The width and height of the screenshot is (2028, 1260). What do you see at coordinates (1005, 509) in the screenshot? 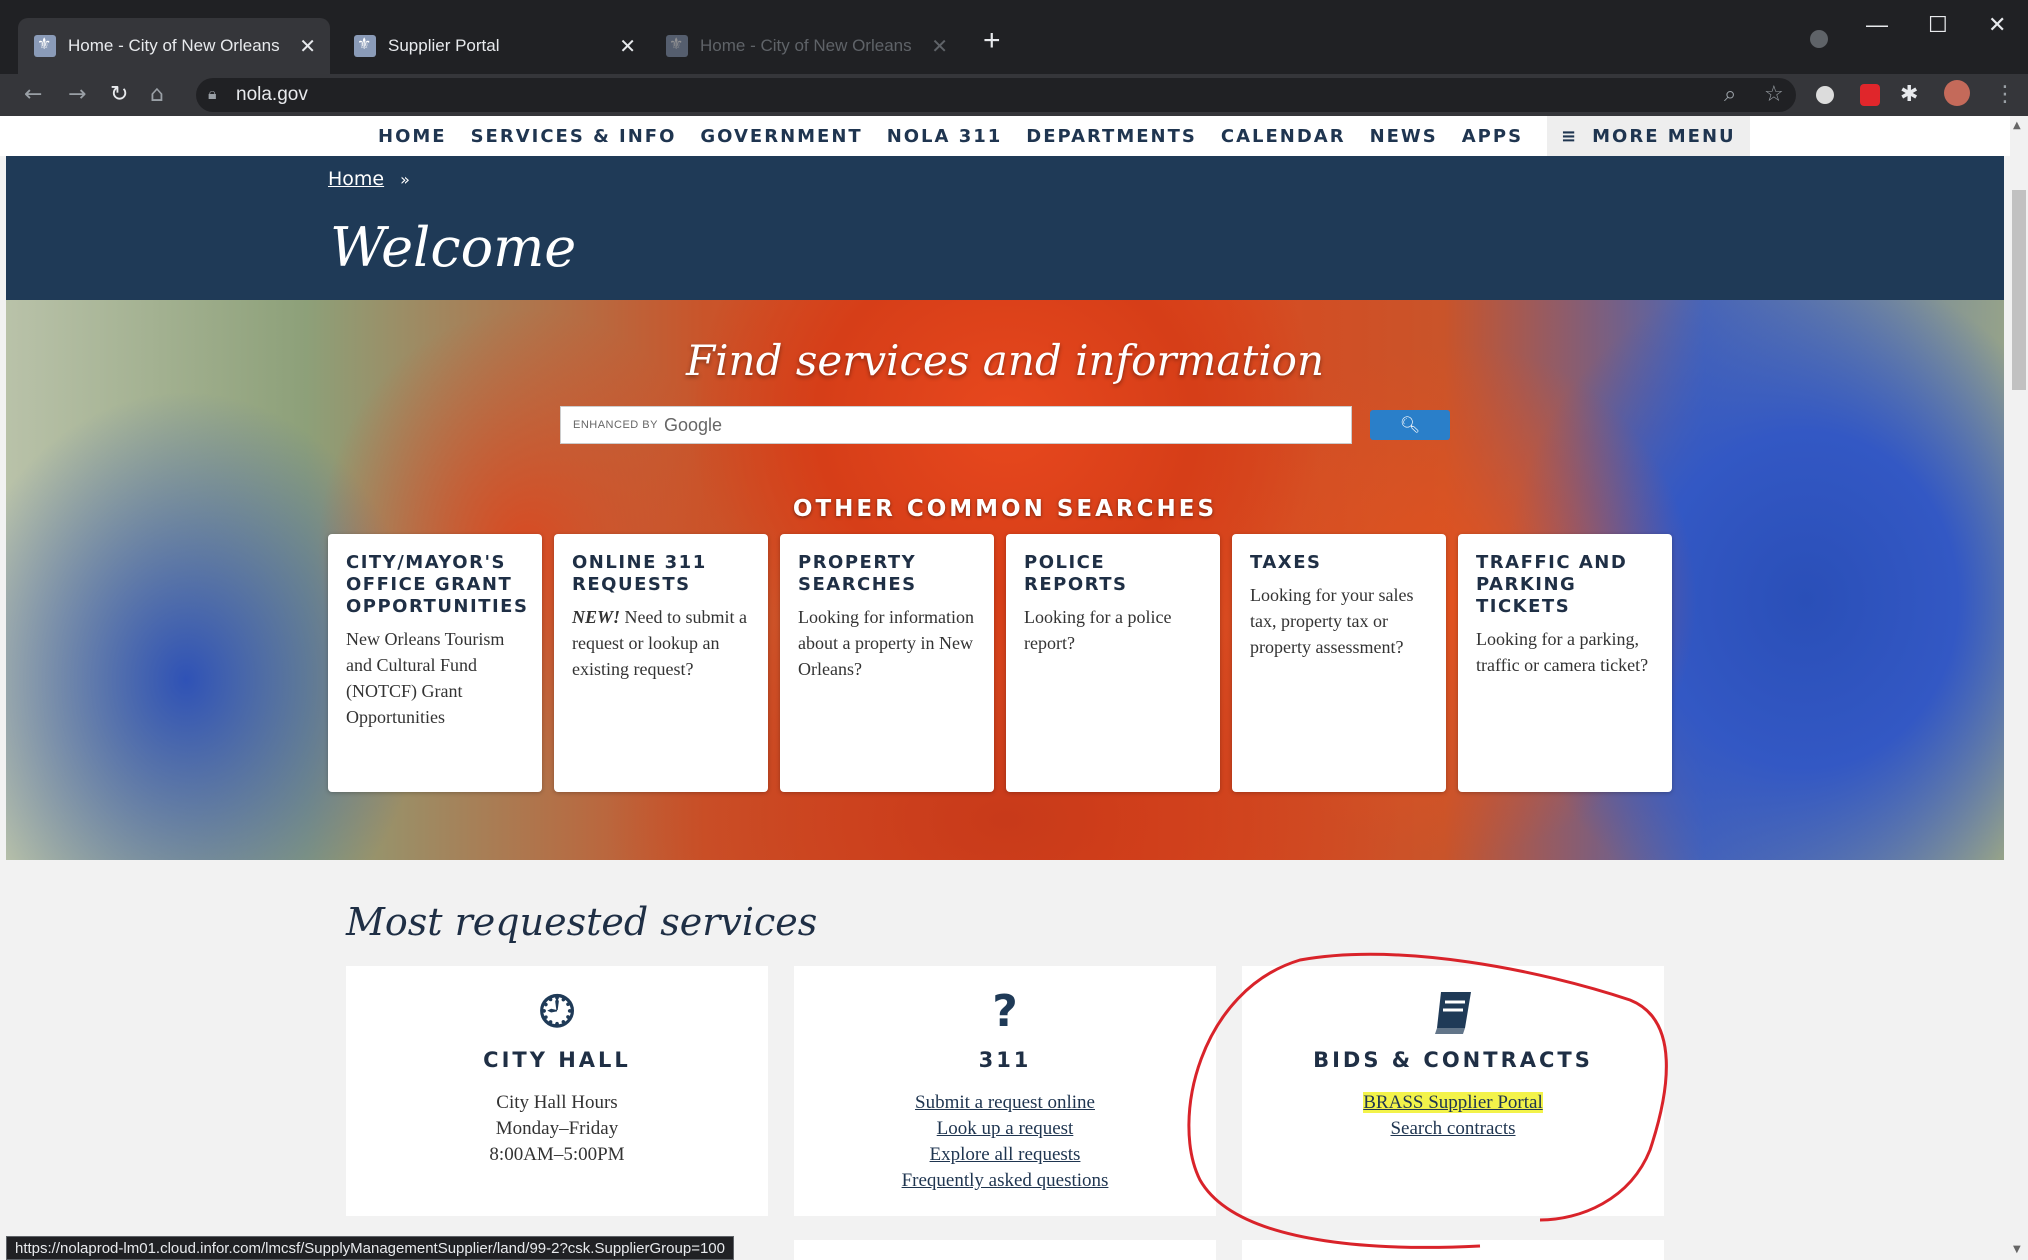
I see `other-searches-title: OTHER COMMON SEARCHES` at bounding box center [1005, 509].